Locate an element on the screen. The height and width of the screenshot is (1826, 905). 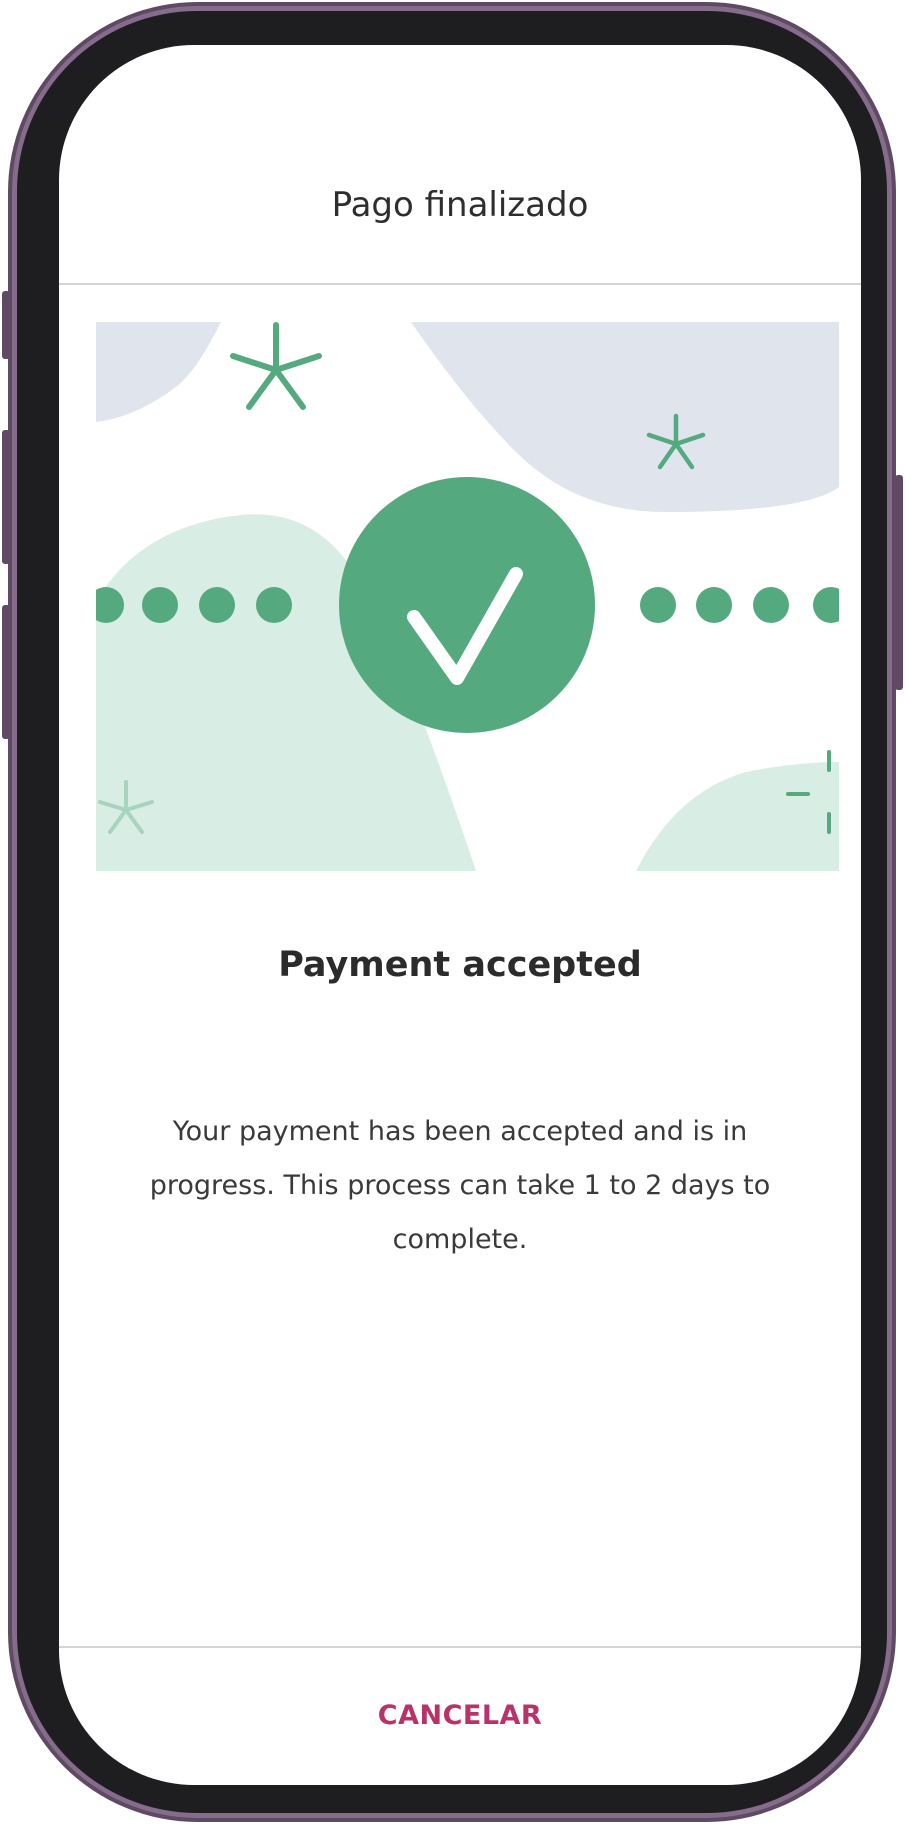
light-blue-top-left-shape is located at coordinates (158, 372).